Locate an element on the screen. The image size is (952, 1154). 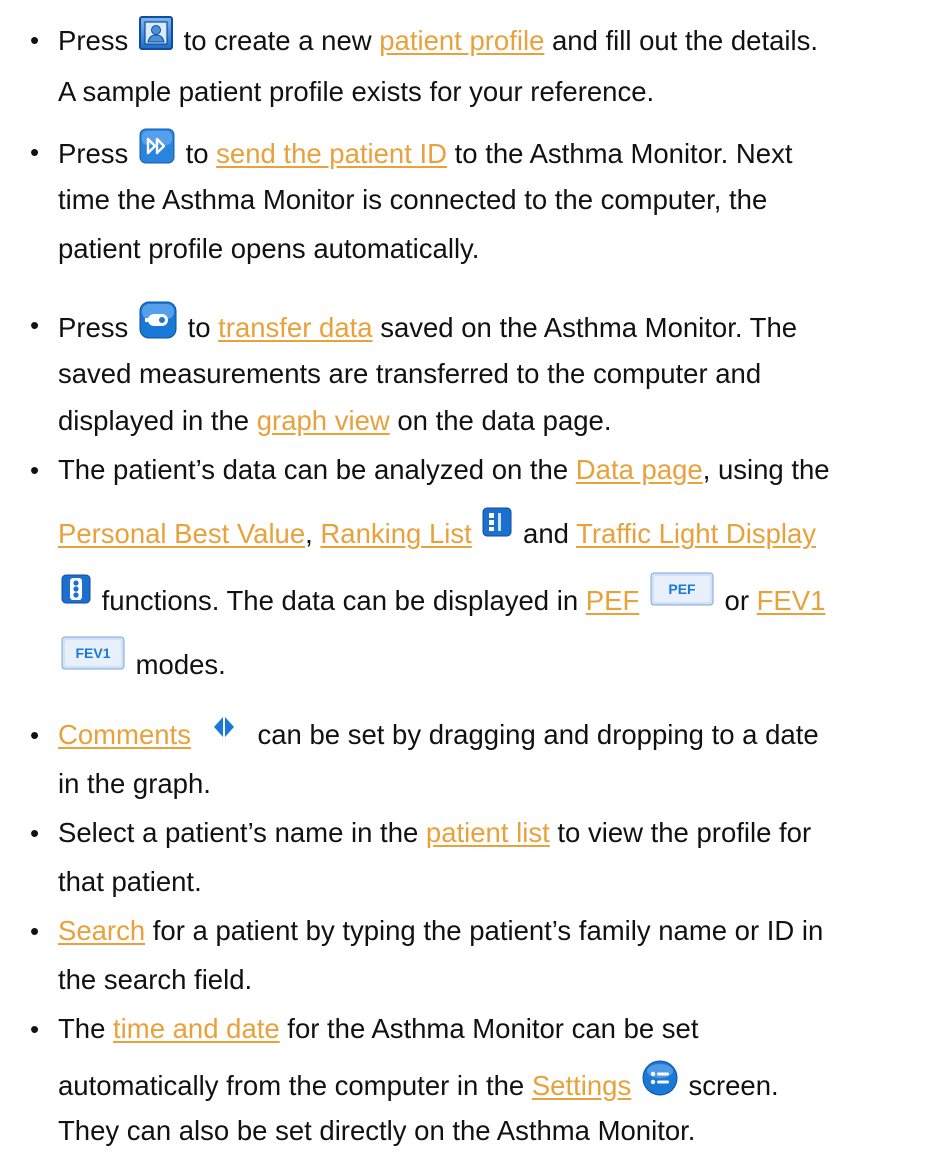
fev1-mode-icon: FEV1 is located at coordinates (93, 658).